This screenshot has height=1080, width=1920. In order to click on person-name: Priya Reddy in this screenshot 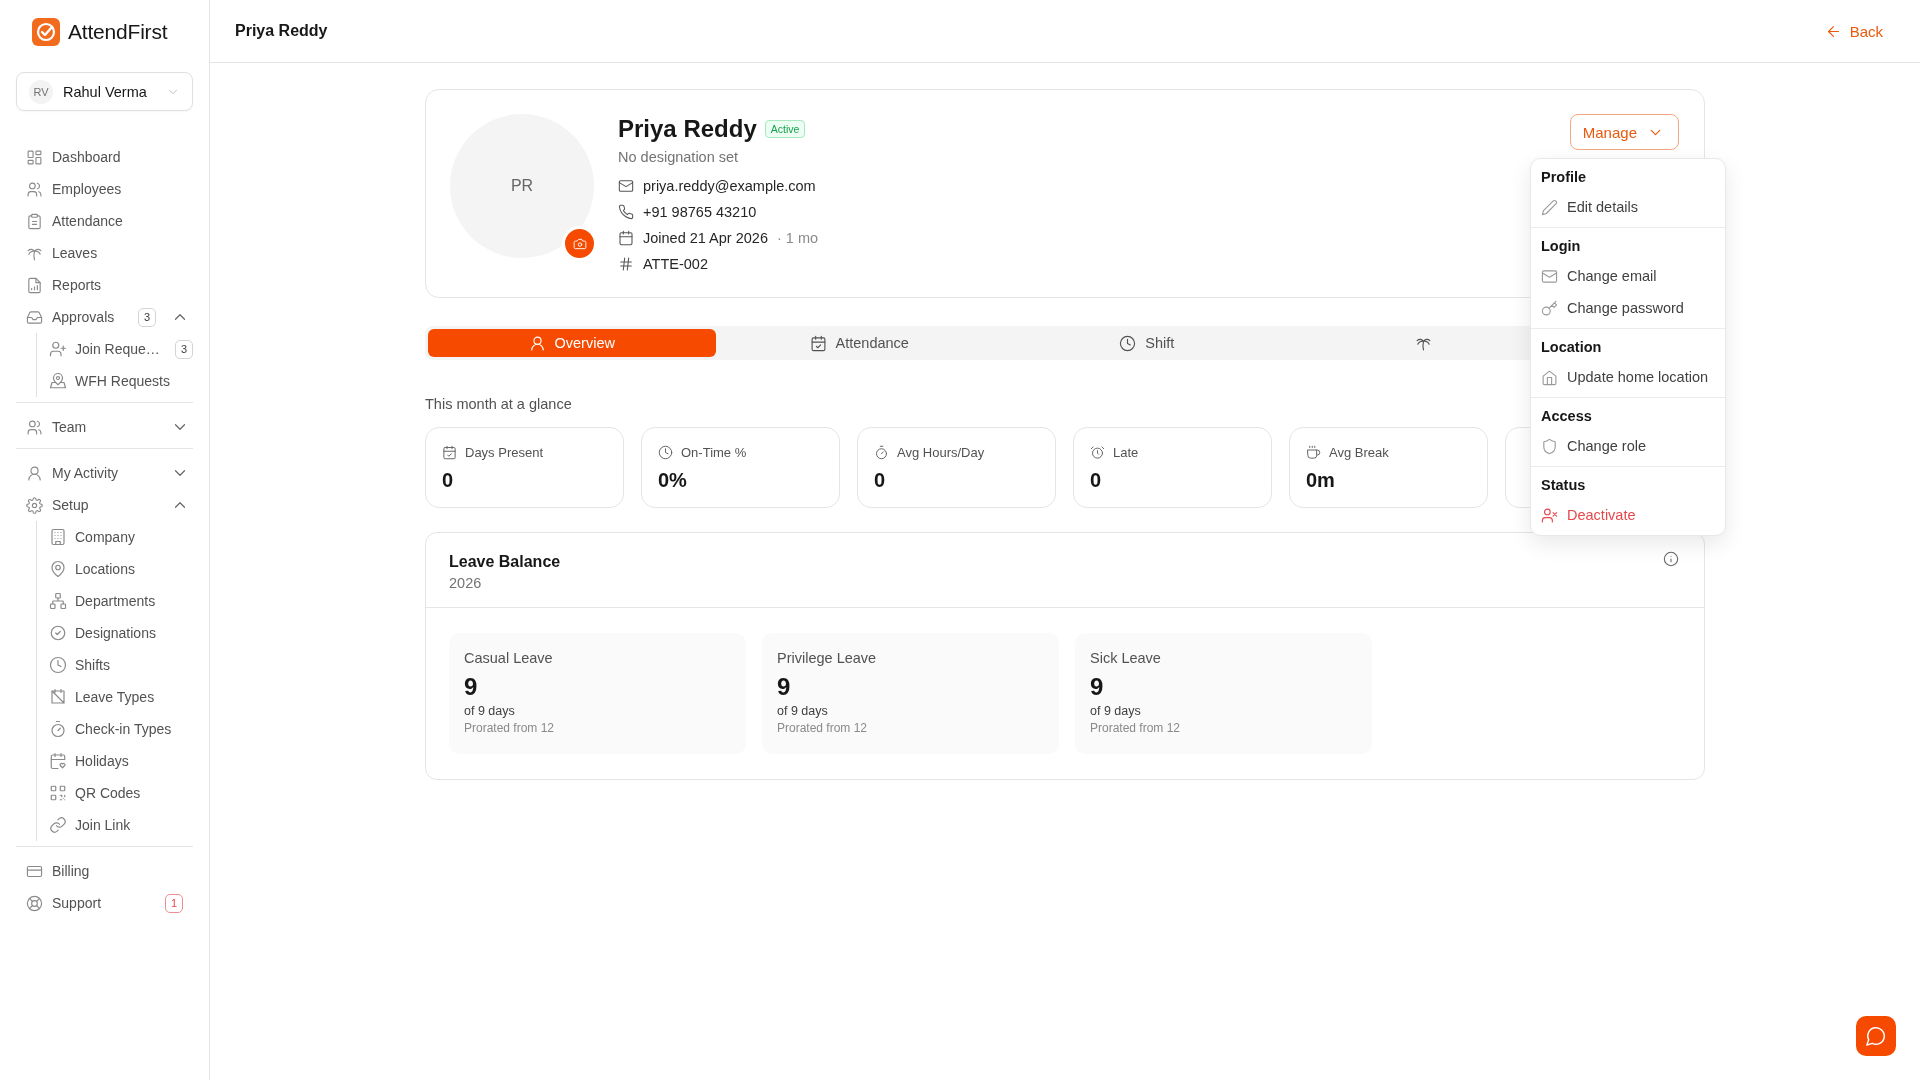, I will do `click(687, 129)`.